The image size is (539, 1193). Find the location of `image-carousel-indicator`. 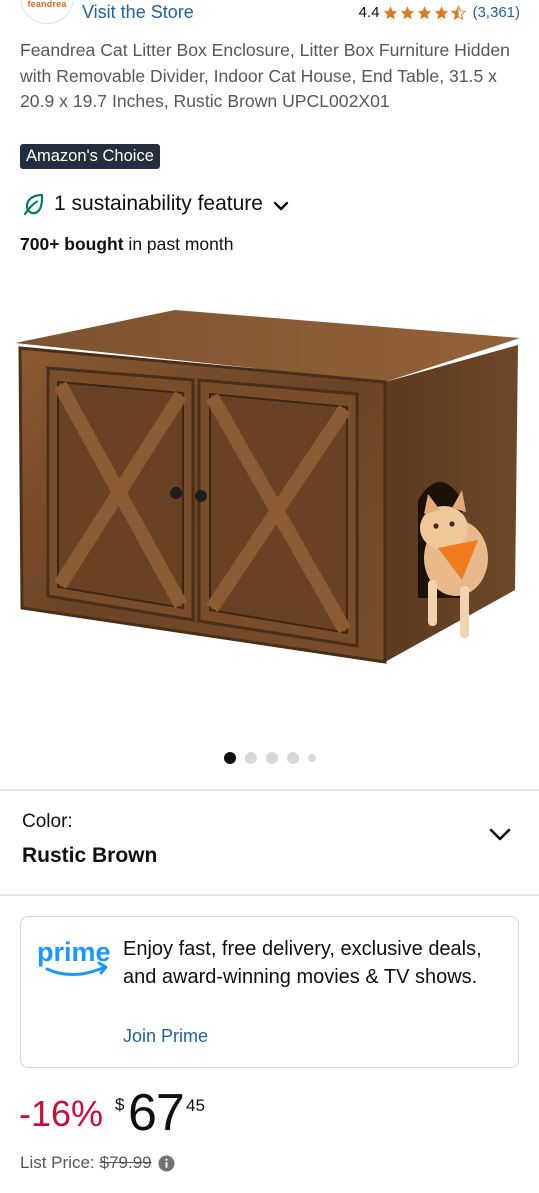

image-carousel-indicator is located at coordinates (269, 758).